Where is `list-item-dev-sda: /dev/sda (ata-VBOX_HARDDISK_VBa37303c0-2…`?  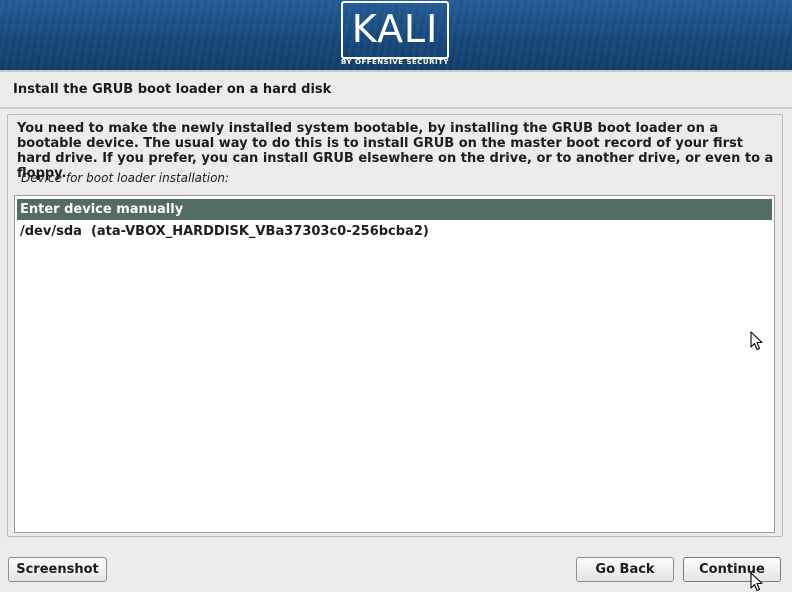
list-item-dev-sda: /dev/sda (ata-VBOX_HARDDISK_VBa37303c0-2… is located at coordinates (394, 231).